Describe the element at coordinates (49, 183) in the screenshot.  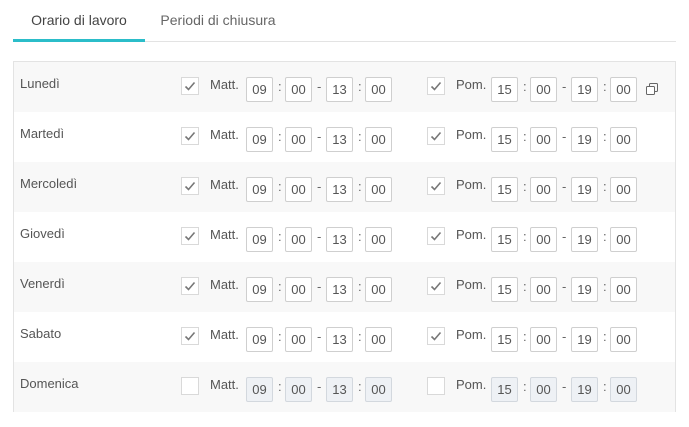
I see `day-name: Mercoledì` at that location.